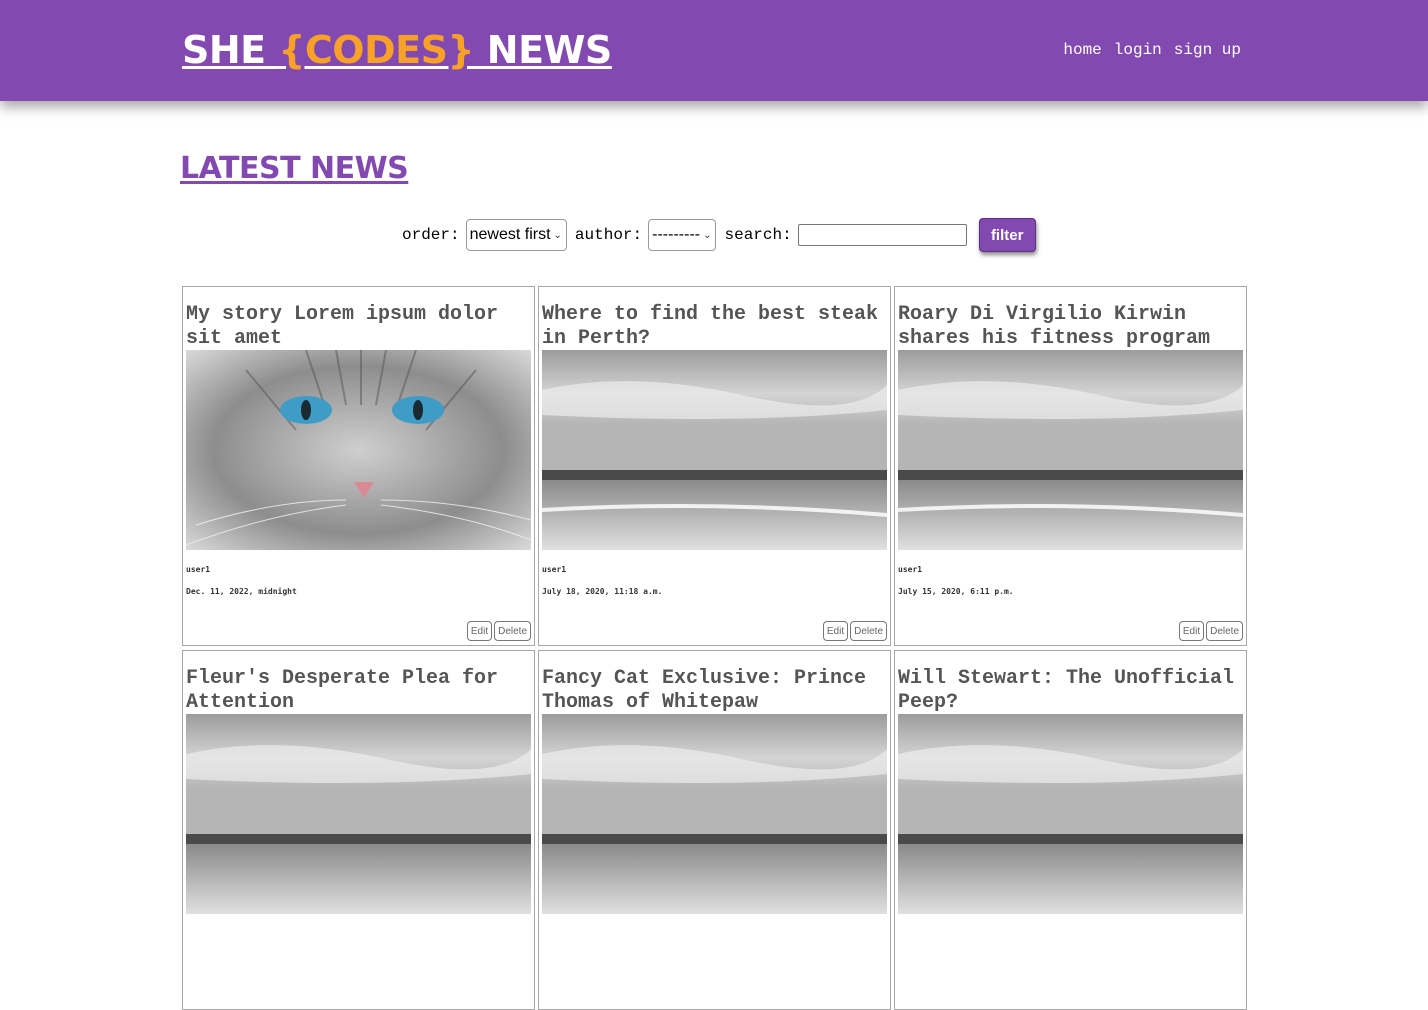 The image size is (1428, 1010). Describe the element at coordinates (608, 235) in the screenshot. I see `author-label: author:` at that location.